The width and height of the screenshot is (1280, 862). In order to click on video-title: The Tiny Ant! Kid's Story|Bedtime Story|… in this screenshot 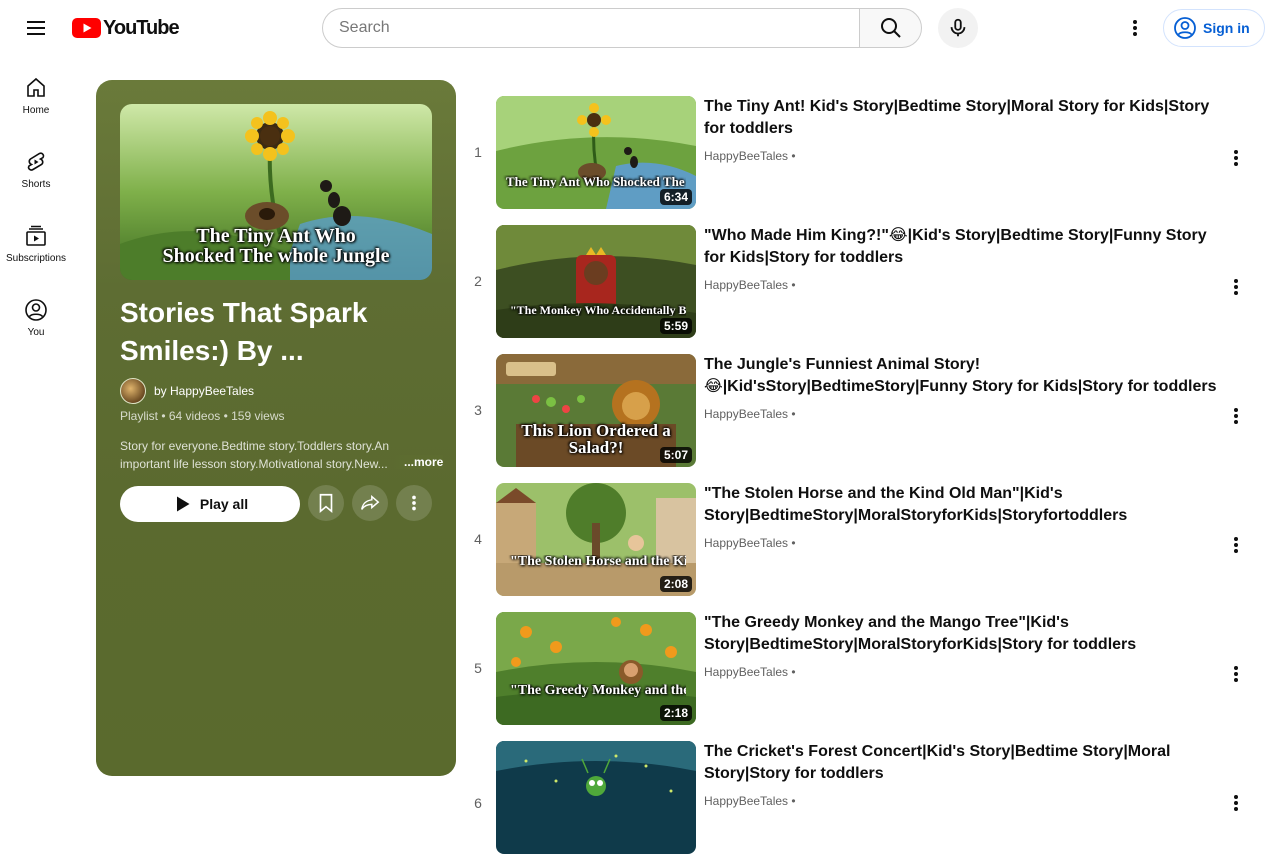, I will do `click(964, 118)`.